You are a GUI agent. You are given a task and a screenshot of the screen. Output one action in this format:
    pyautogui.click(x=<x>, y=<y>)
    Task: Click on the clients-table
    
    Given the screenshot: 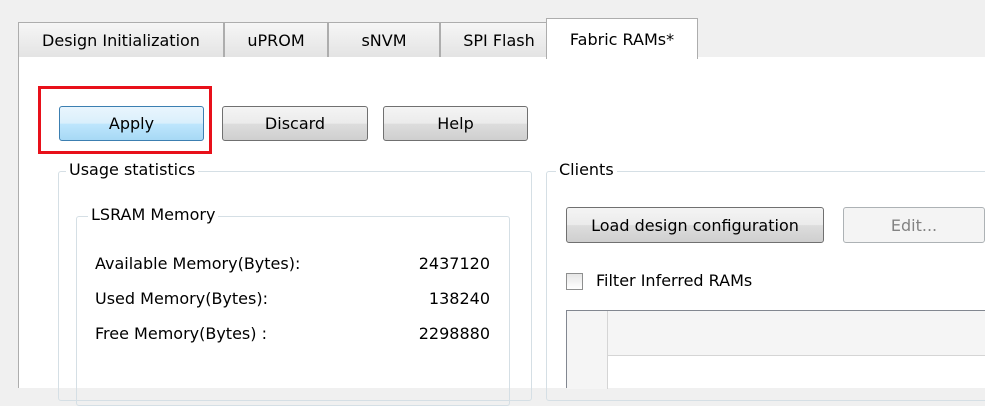 What is the action you would take?
    pyautogui.click(x=775, y=349)
    